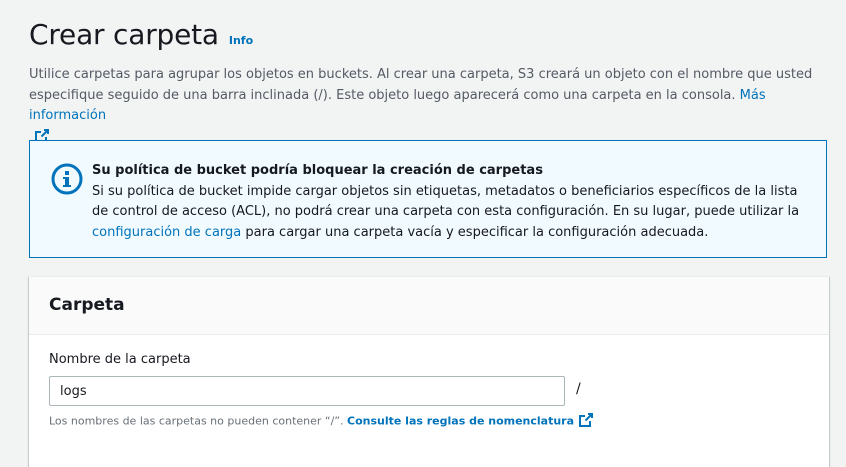 The width and height of the screenshot is (846, 467). I want to click on panel-title: Carpeta, so click(87, 305).